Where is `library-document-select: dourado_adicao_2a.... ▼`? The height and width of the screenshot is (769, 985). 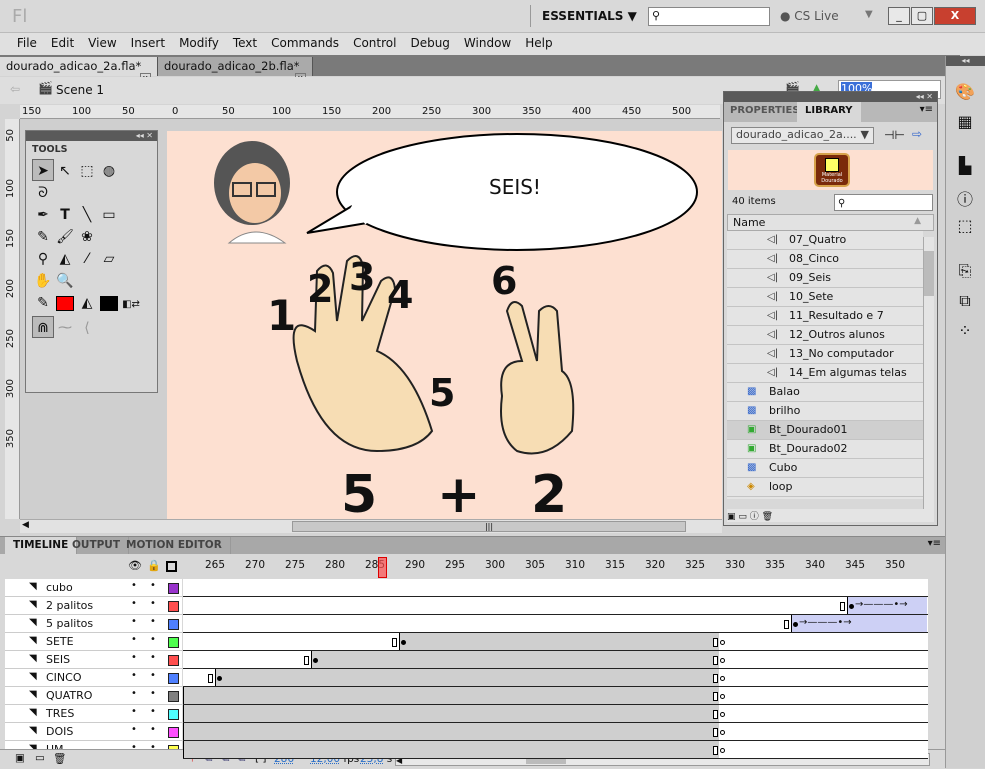 library-document-select: dourado_adicao_2a.... ▼ is located at coordinates (802, 135).